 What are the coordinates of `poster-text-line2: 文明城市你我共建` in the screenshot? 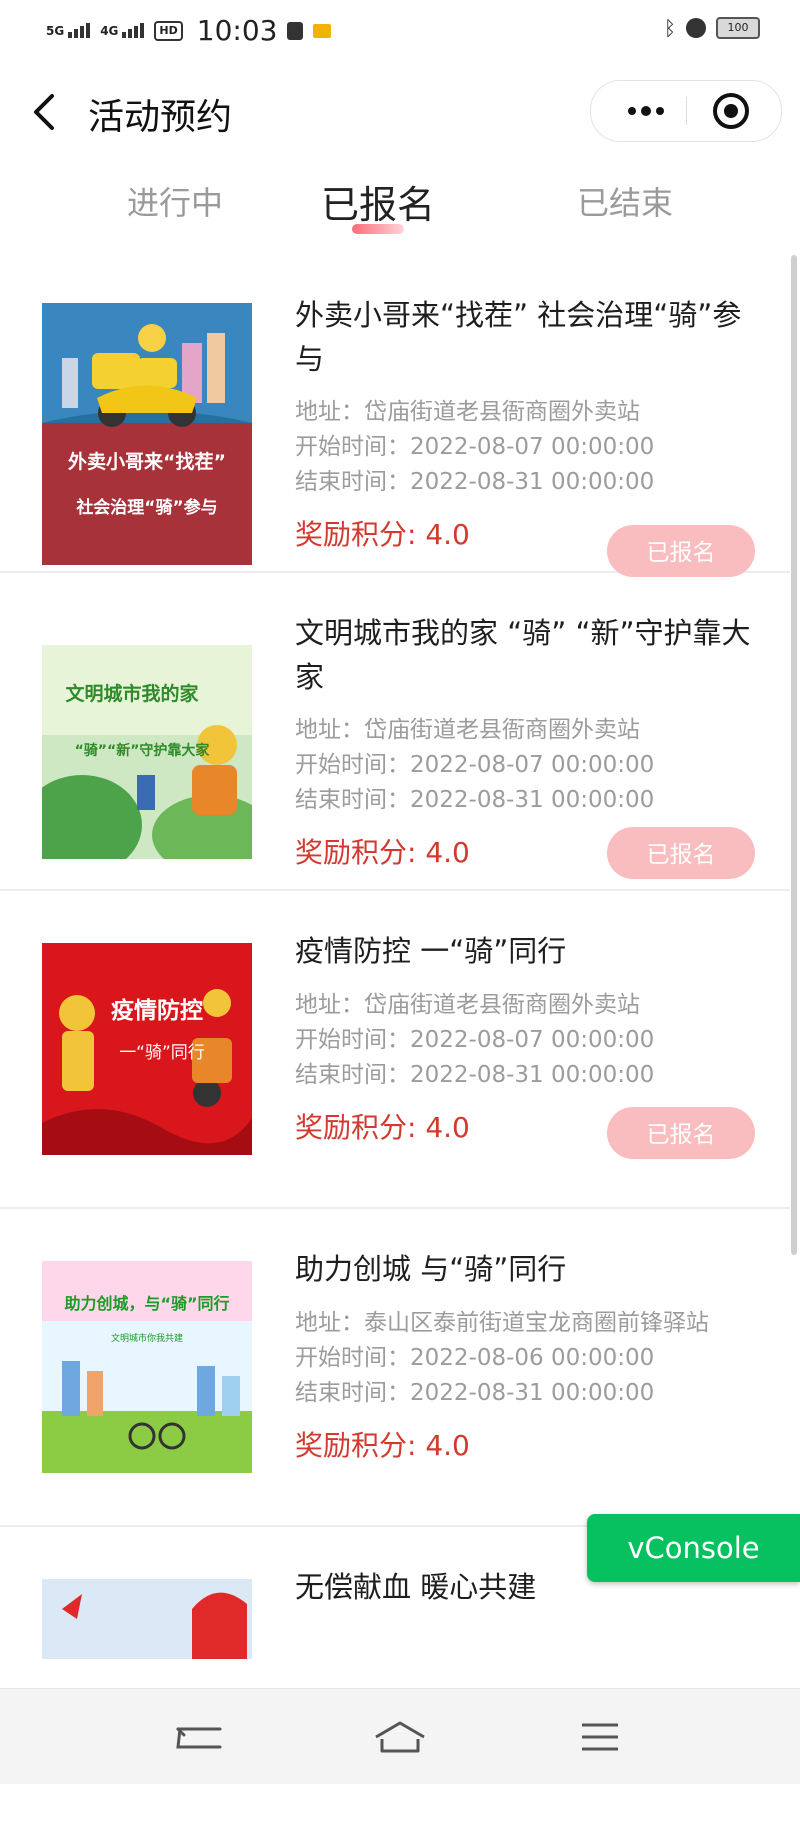 It's located at (147, 1338).